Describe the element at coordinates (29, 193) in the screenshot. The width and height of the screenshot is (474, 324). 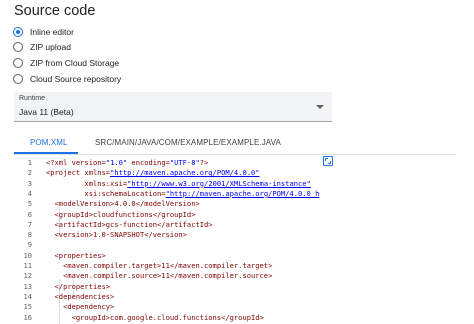
I see `line-number: 4` at that location.